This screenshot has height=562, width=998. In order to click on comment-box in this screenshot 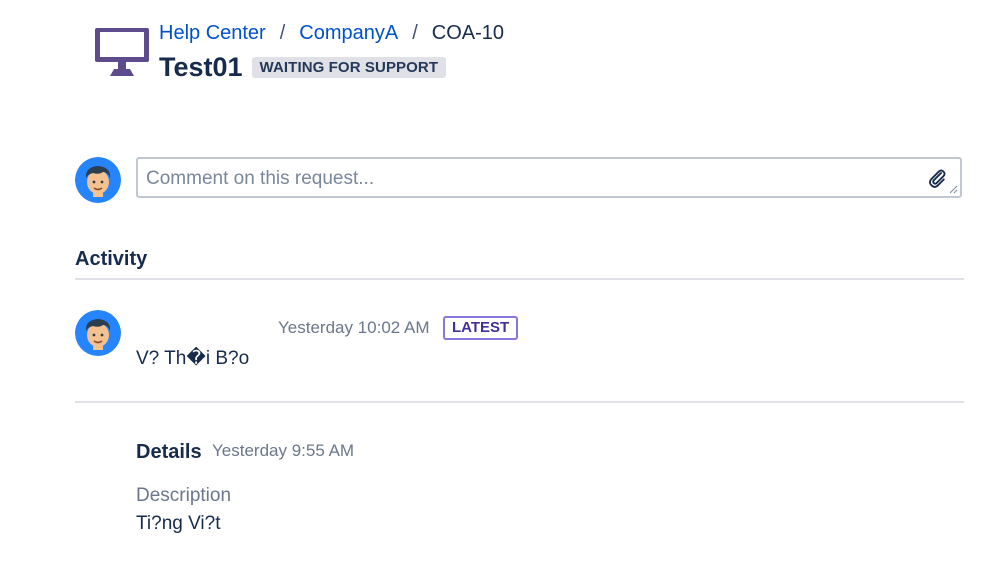, I will do `click(549, 177)`.